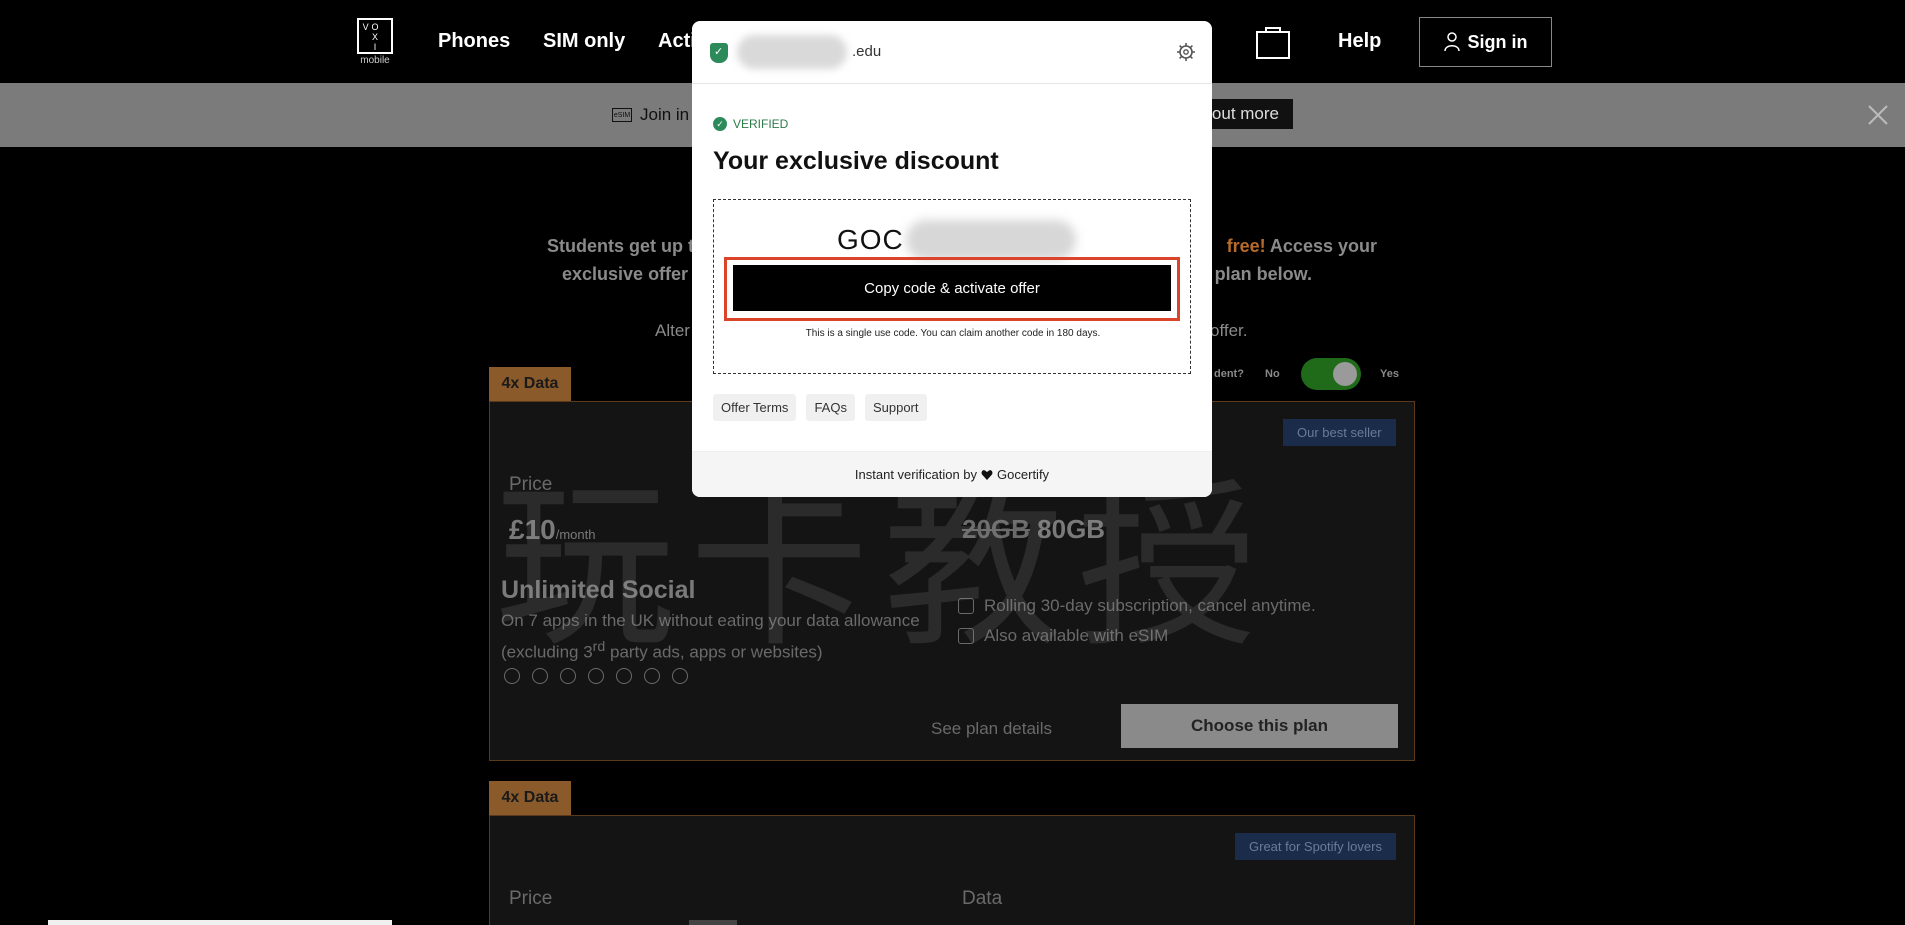  Describe the element at coordinates (625, 274) in the screenshot. I see `hero-line2-start: exclusive offer` at that location.